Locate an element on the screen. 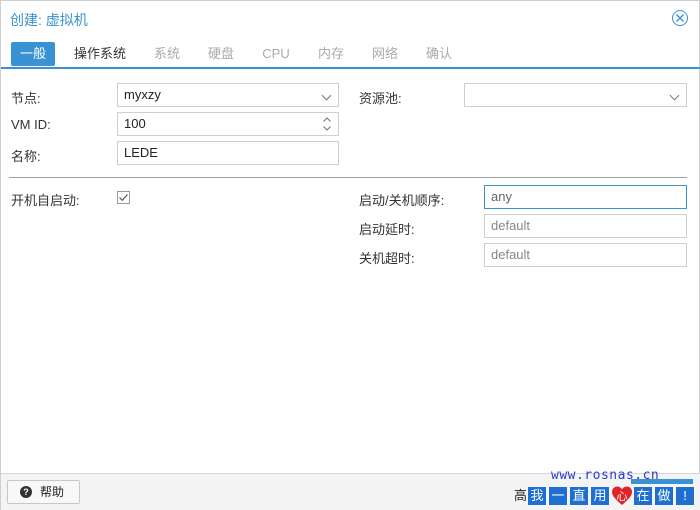  order-field: any is located at coordinates (585, 197).